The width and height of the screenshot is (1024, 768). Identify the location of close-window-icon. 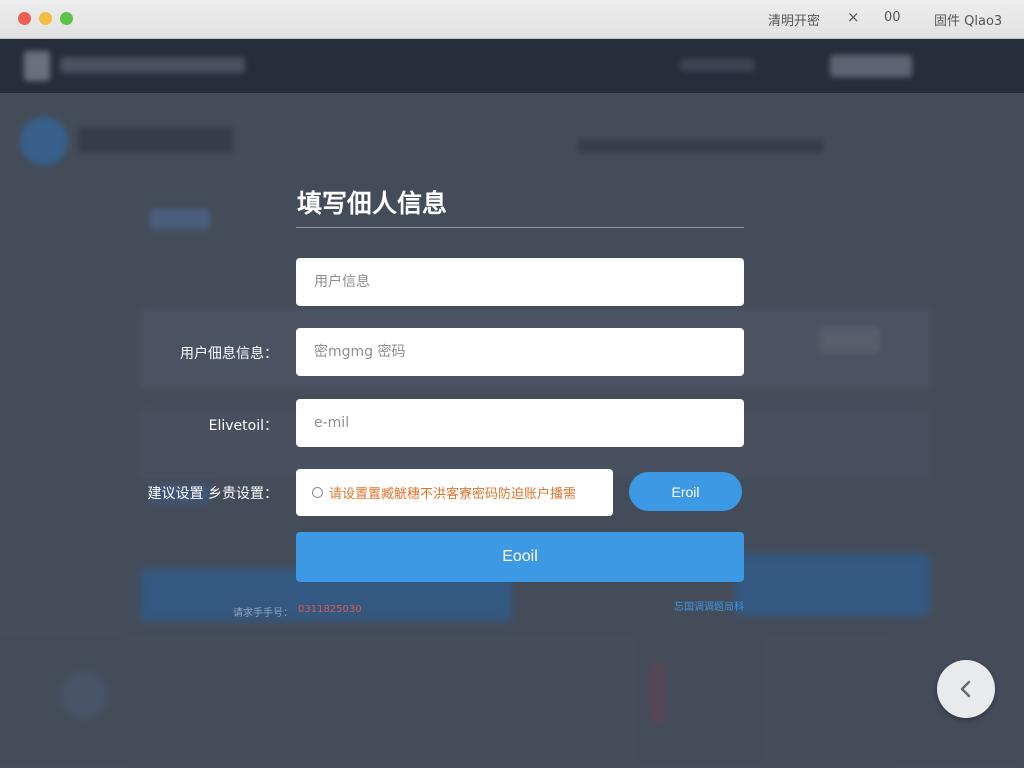
(24, 18).